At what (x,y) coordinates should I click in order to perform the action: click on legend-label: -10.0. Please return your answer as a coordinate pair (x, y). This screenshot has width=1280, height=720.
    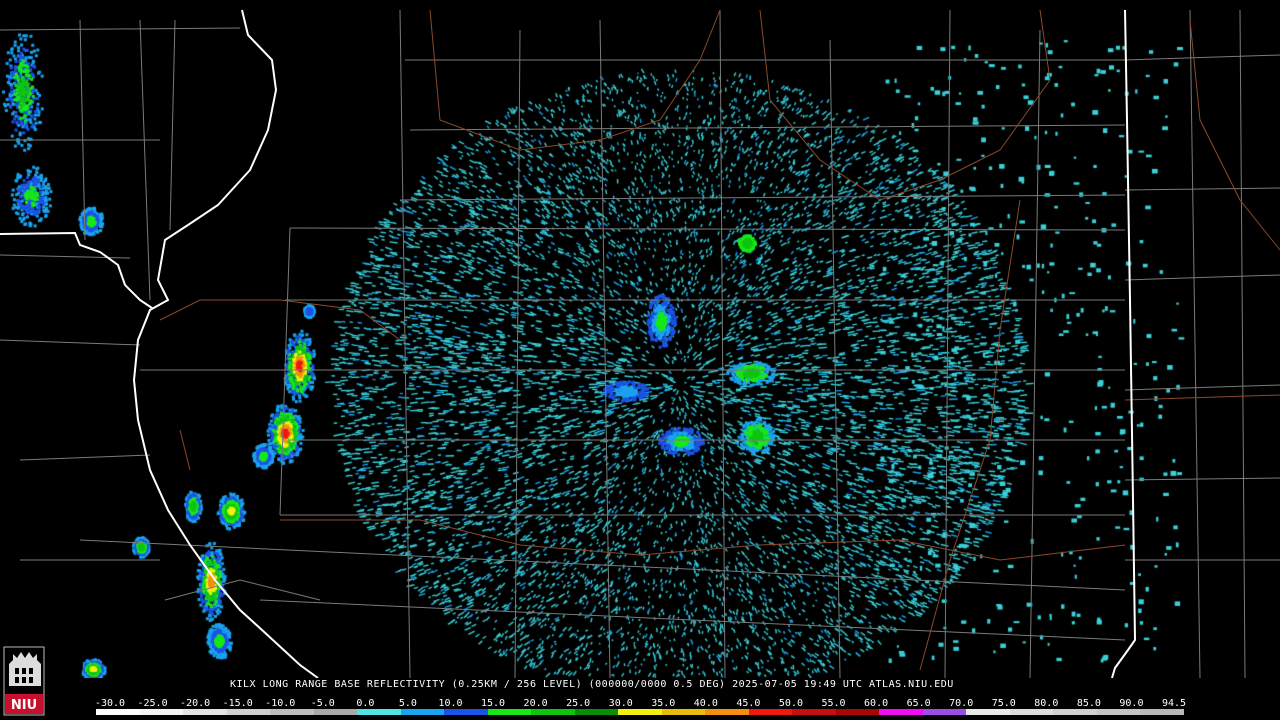
    Looking at the image, I should click on (280, 703).